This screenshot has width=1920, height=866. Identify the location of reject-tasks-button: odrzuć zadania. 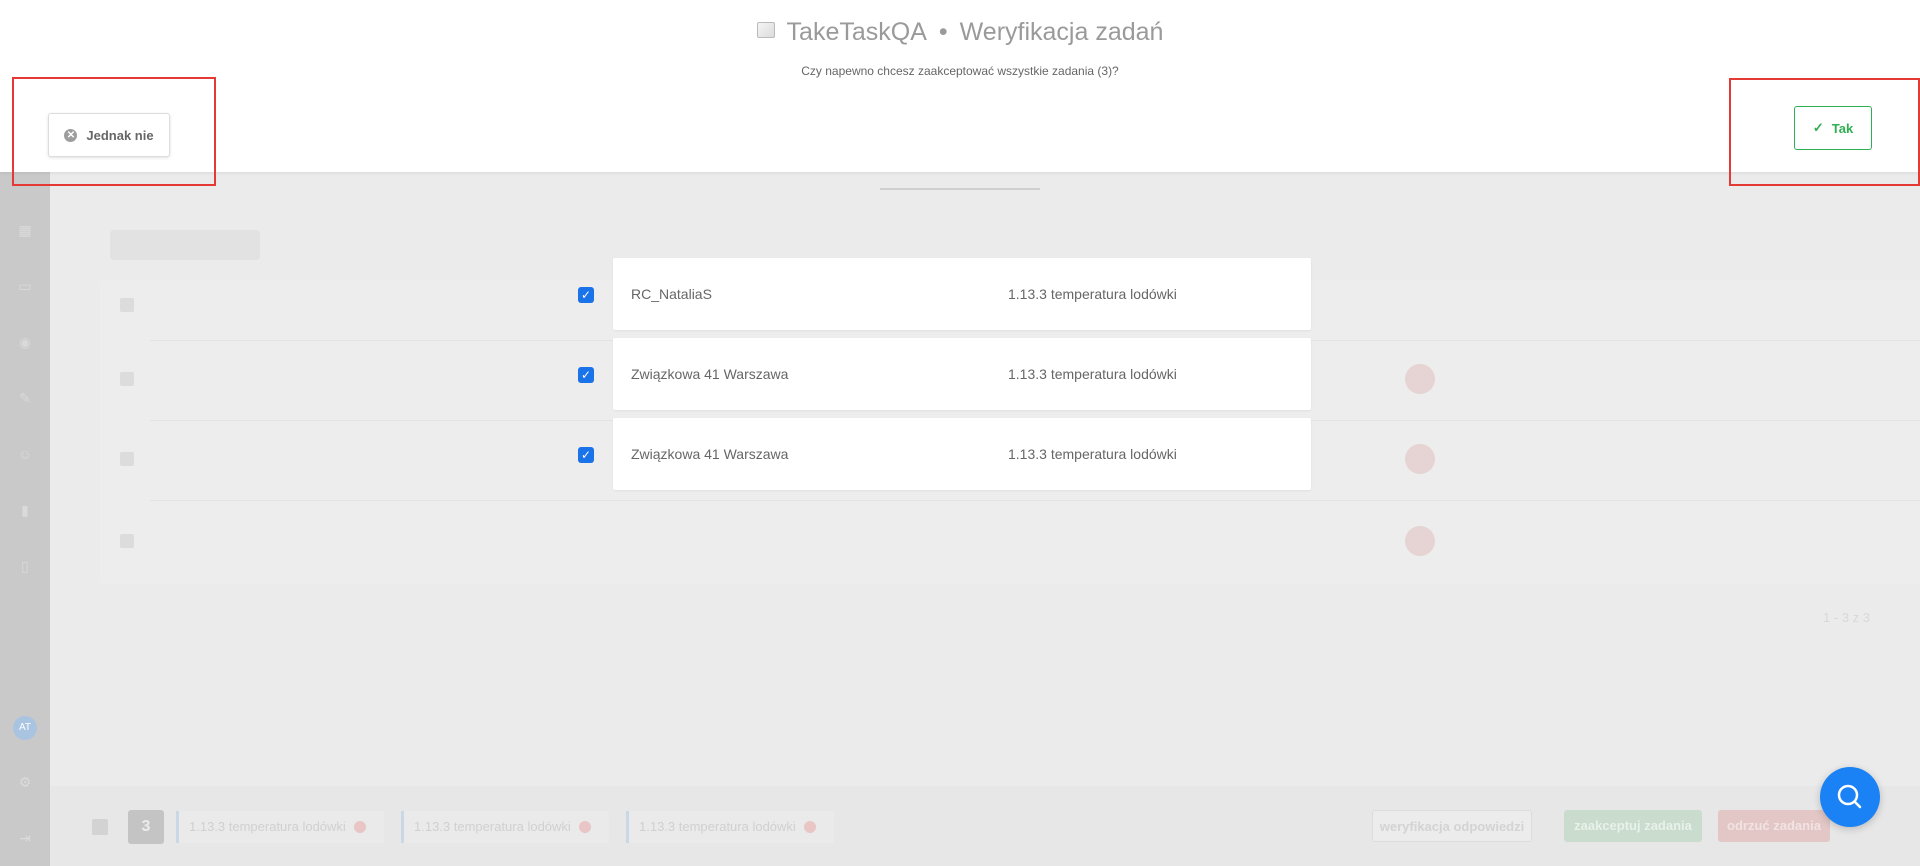
(1774, 826).